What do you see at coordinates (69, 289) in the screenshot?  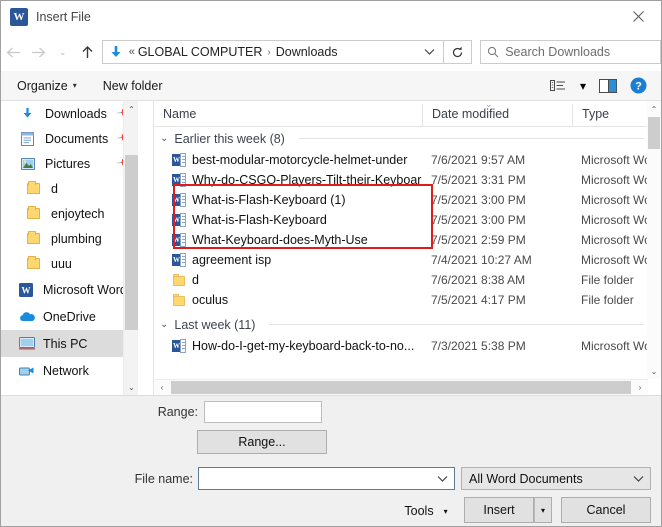 I see `sidebar-item-microsoft-word: W Microsoft Word` at bounding box center [69, 289].